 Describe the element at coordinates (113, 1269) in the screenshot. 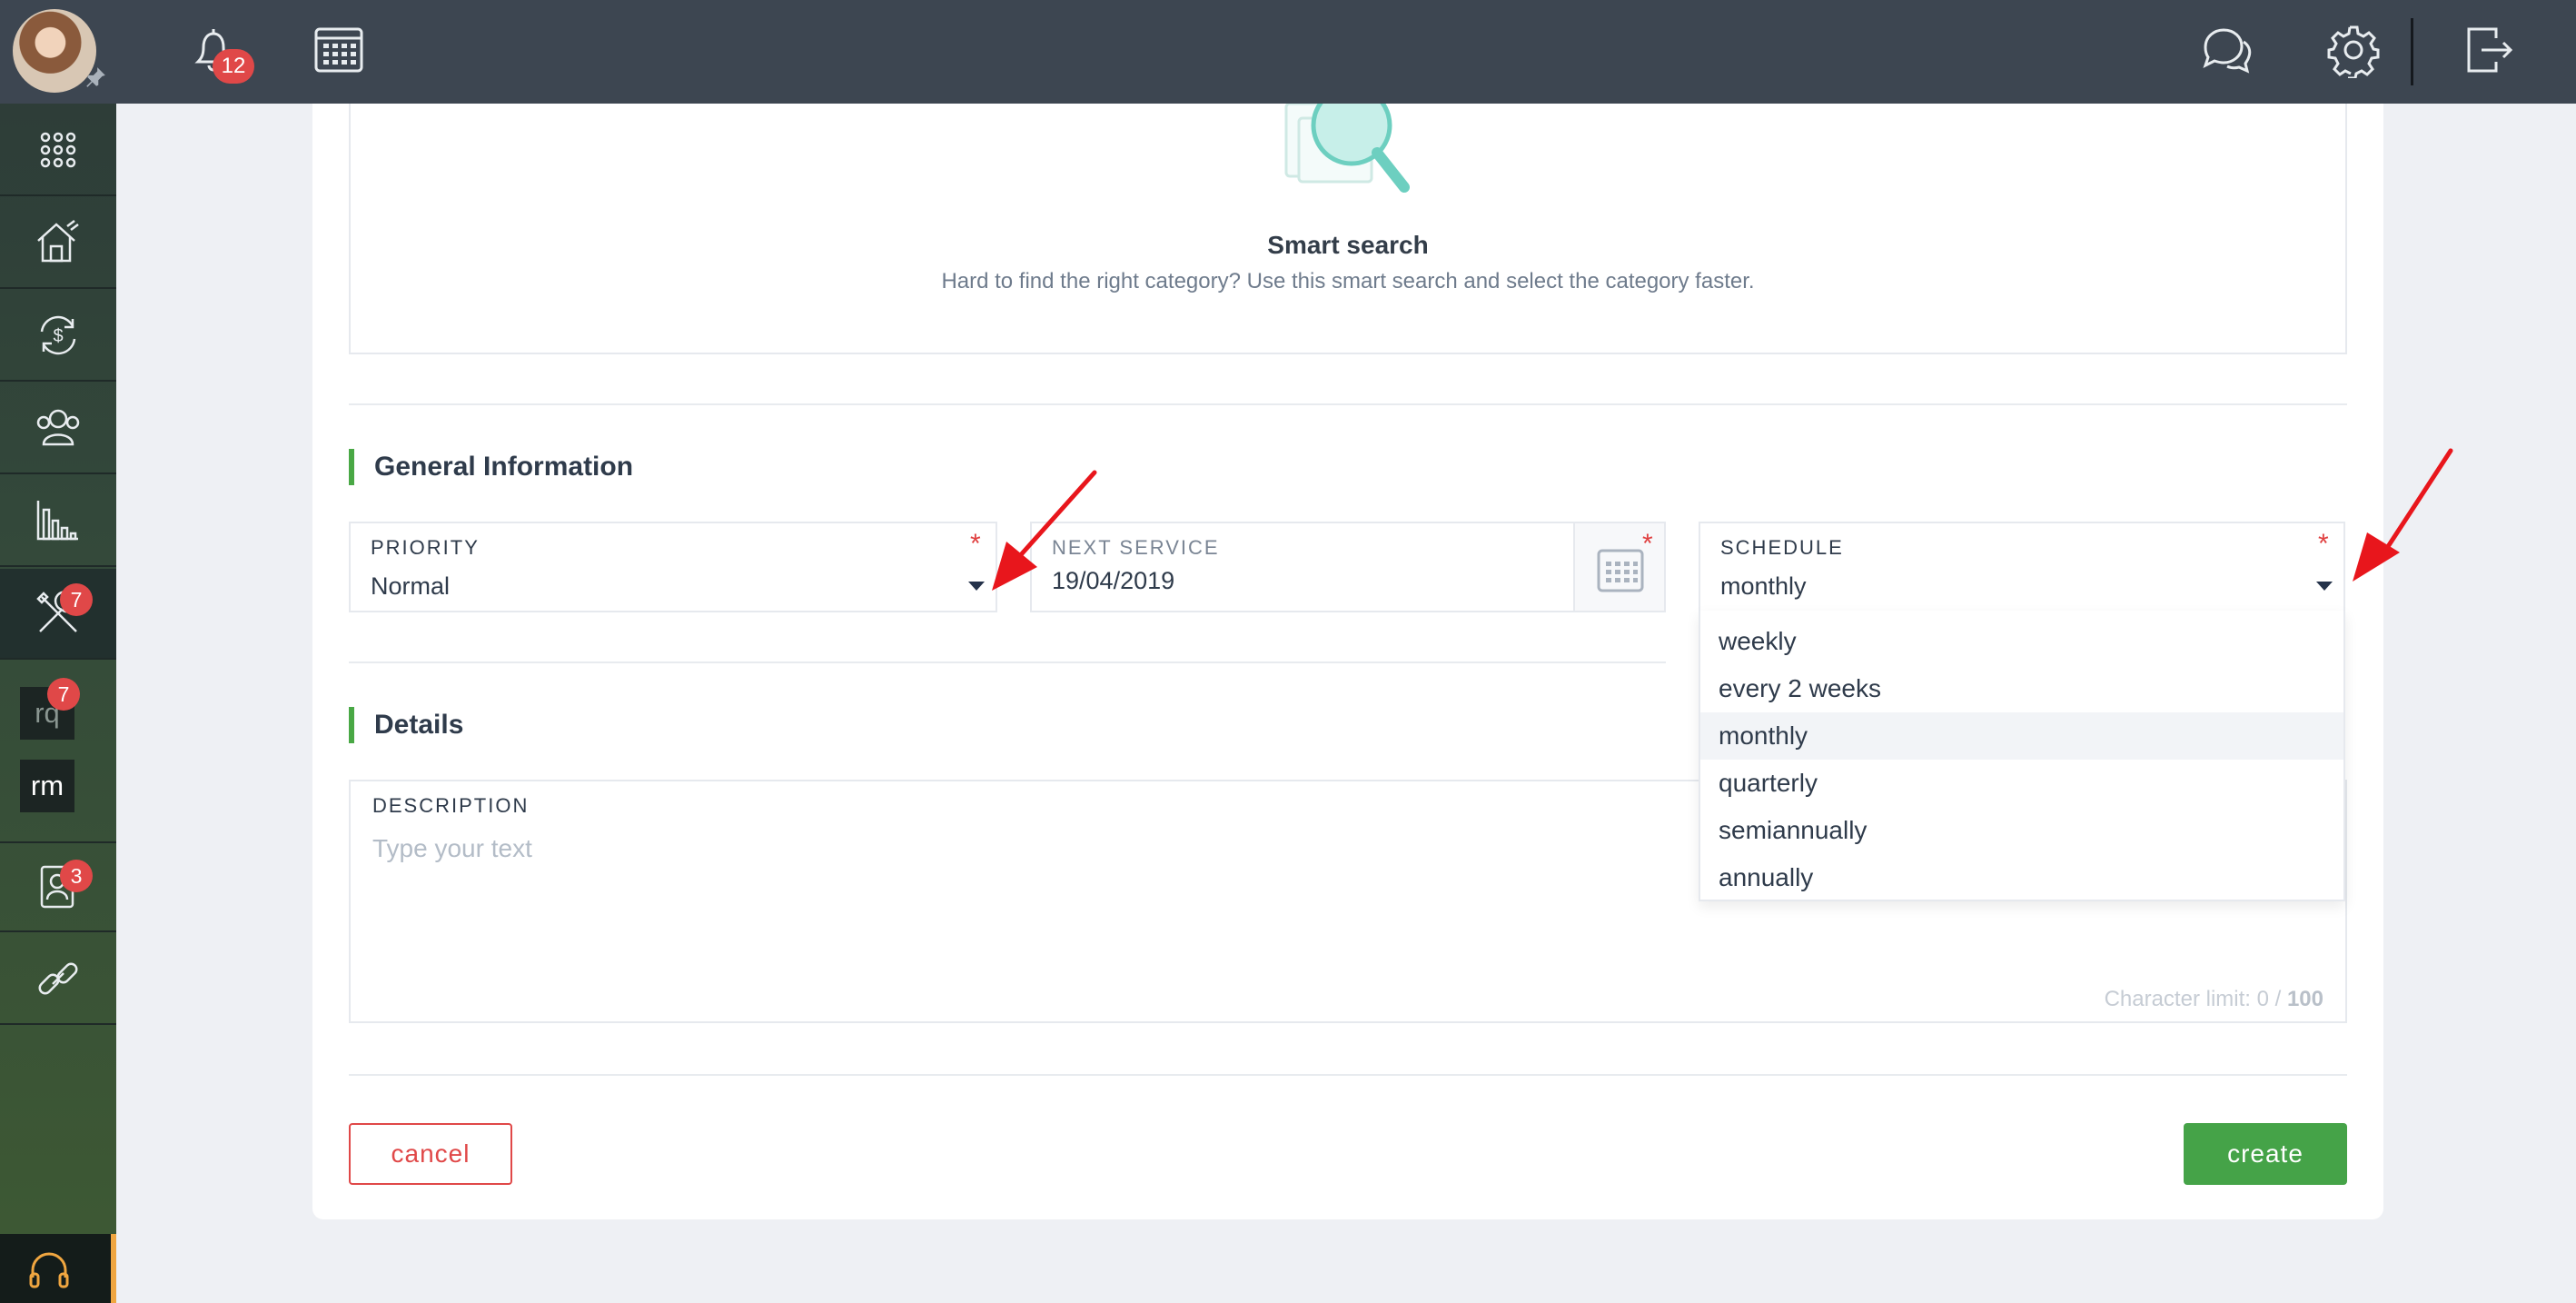

I see `support-accent-stripe` at that location.